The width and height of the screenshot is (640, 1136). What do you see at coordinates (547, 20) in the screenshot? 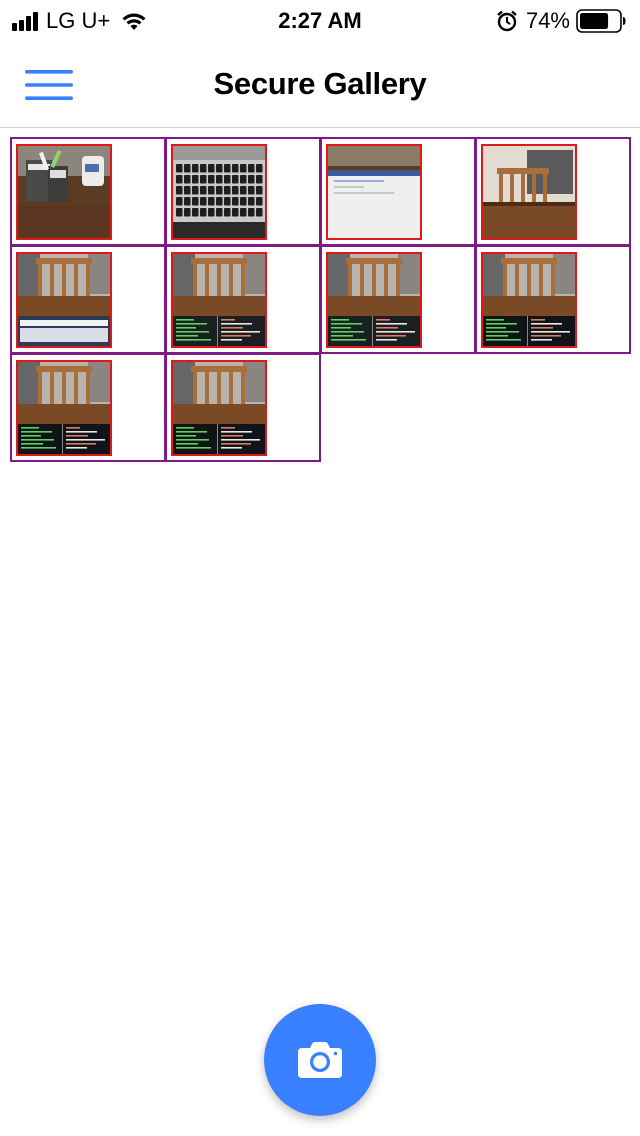
I see `battery-percent: 74%` at bounding box center [547, 20].